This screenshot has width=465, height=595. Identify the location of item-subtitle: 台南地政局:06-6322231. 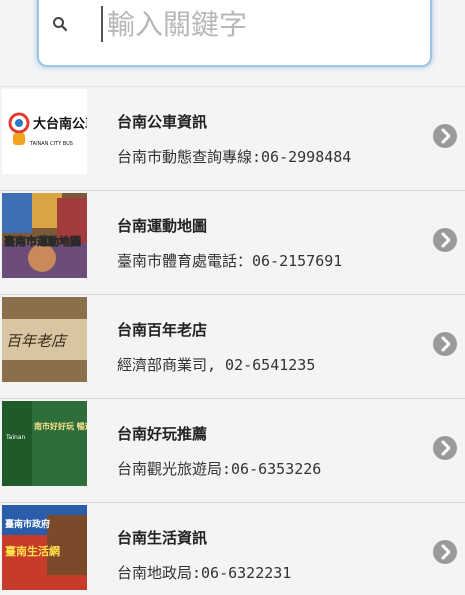
(204, 573).